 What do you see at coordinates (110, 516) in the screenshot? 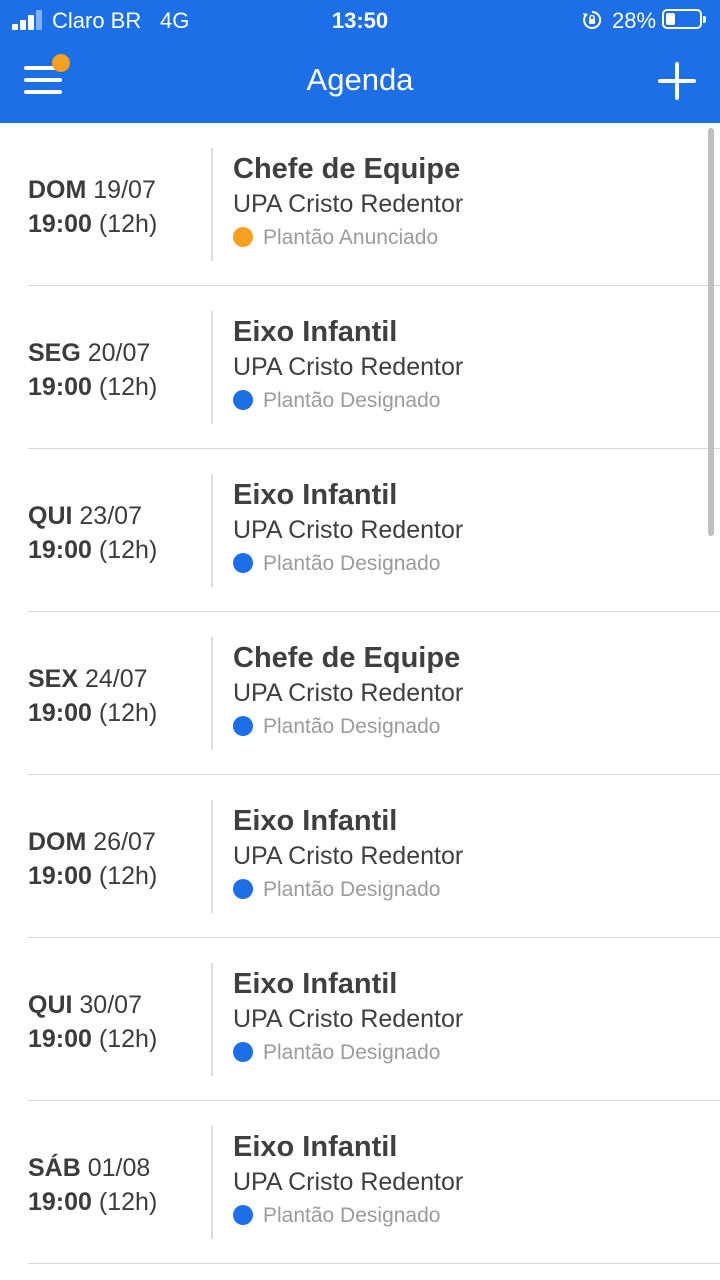
I see `shift-day-date: 23/07` at bounding box center [110, 516].